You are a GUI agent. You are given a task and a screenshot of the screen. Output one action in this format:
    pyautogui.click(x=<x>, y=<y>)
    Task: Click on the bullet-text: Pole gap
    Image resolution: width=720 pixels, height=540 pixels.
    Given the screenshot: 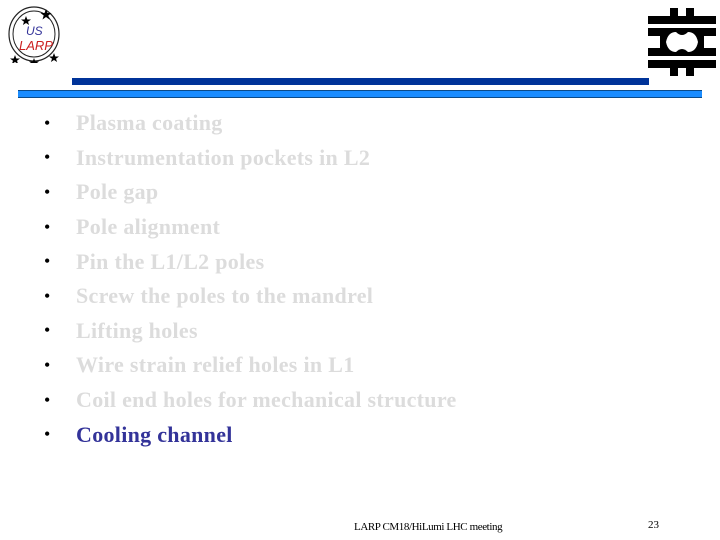 What is the action you would take?
    pyautogui.click(x=117, y=192)
    